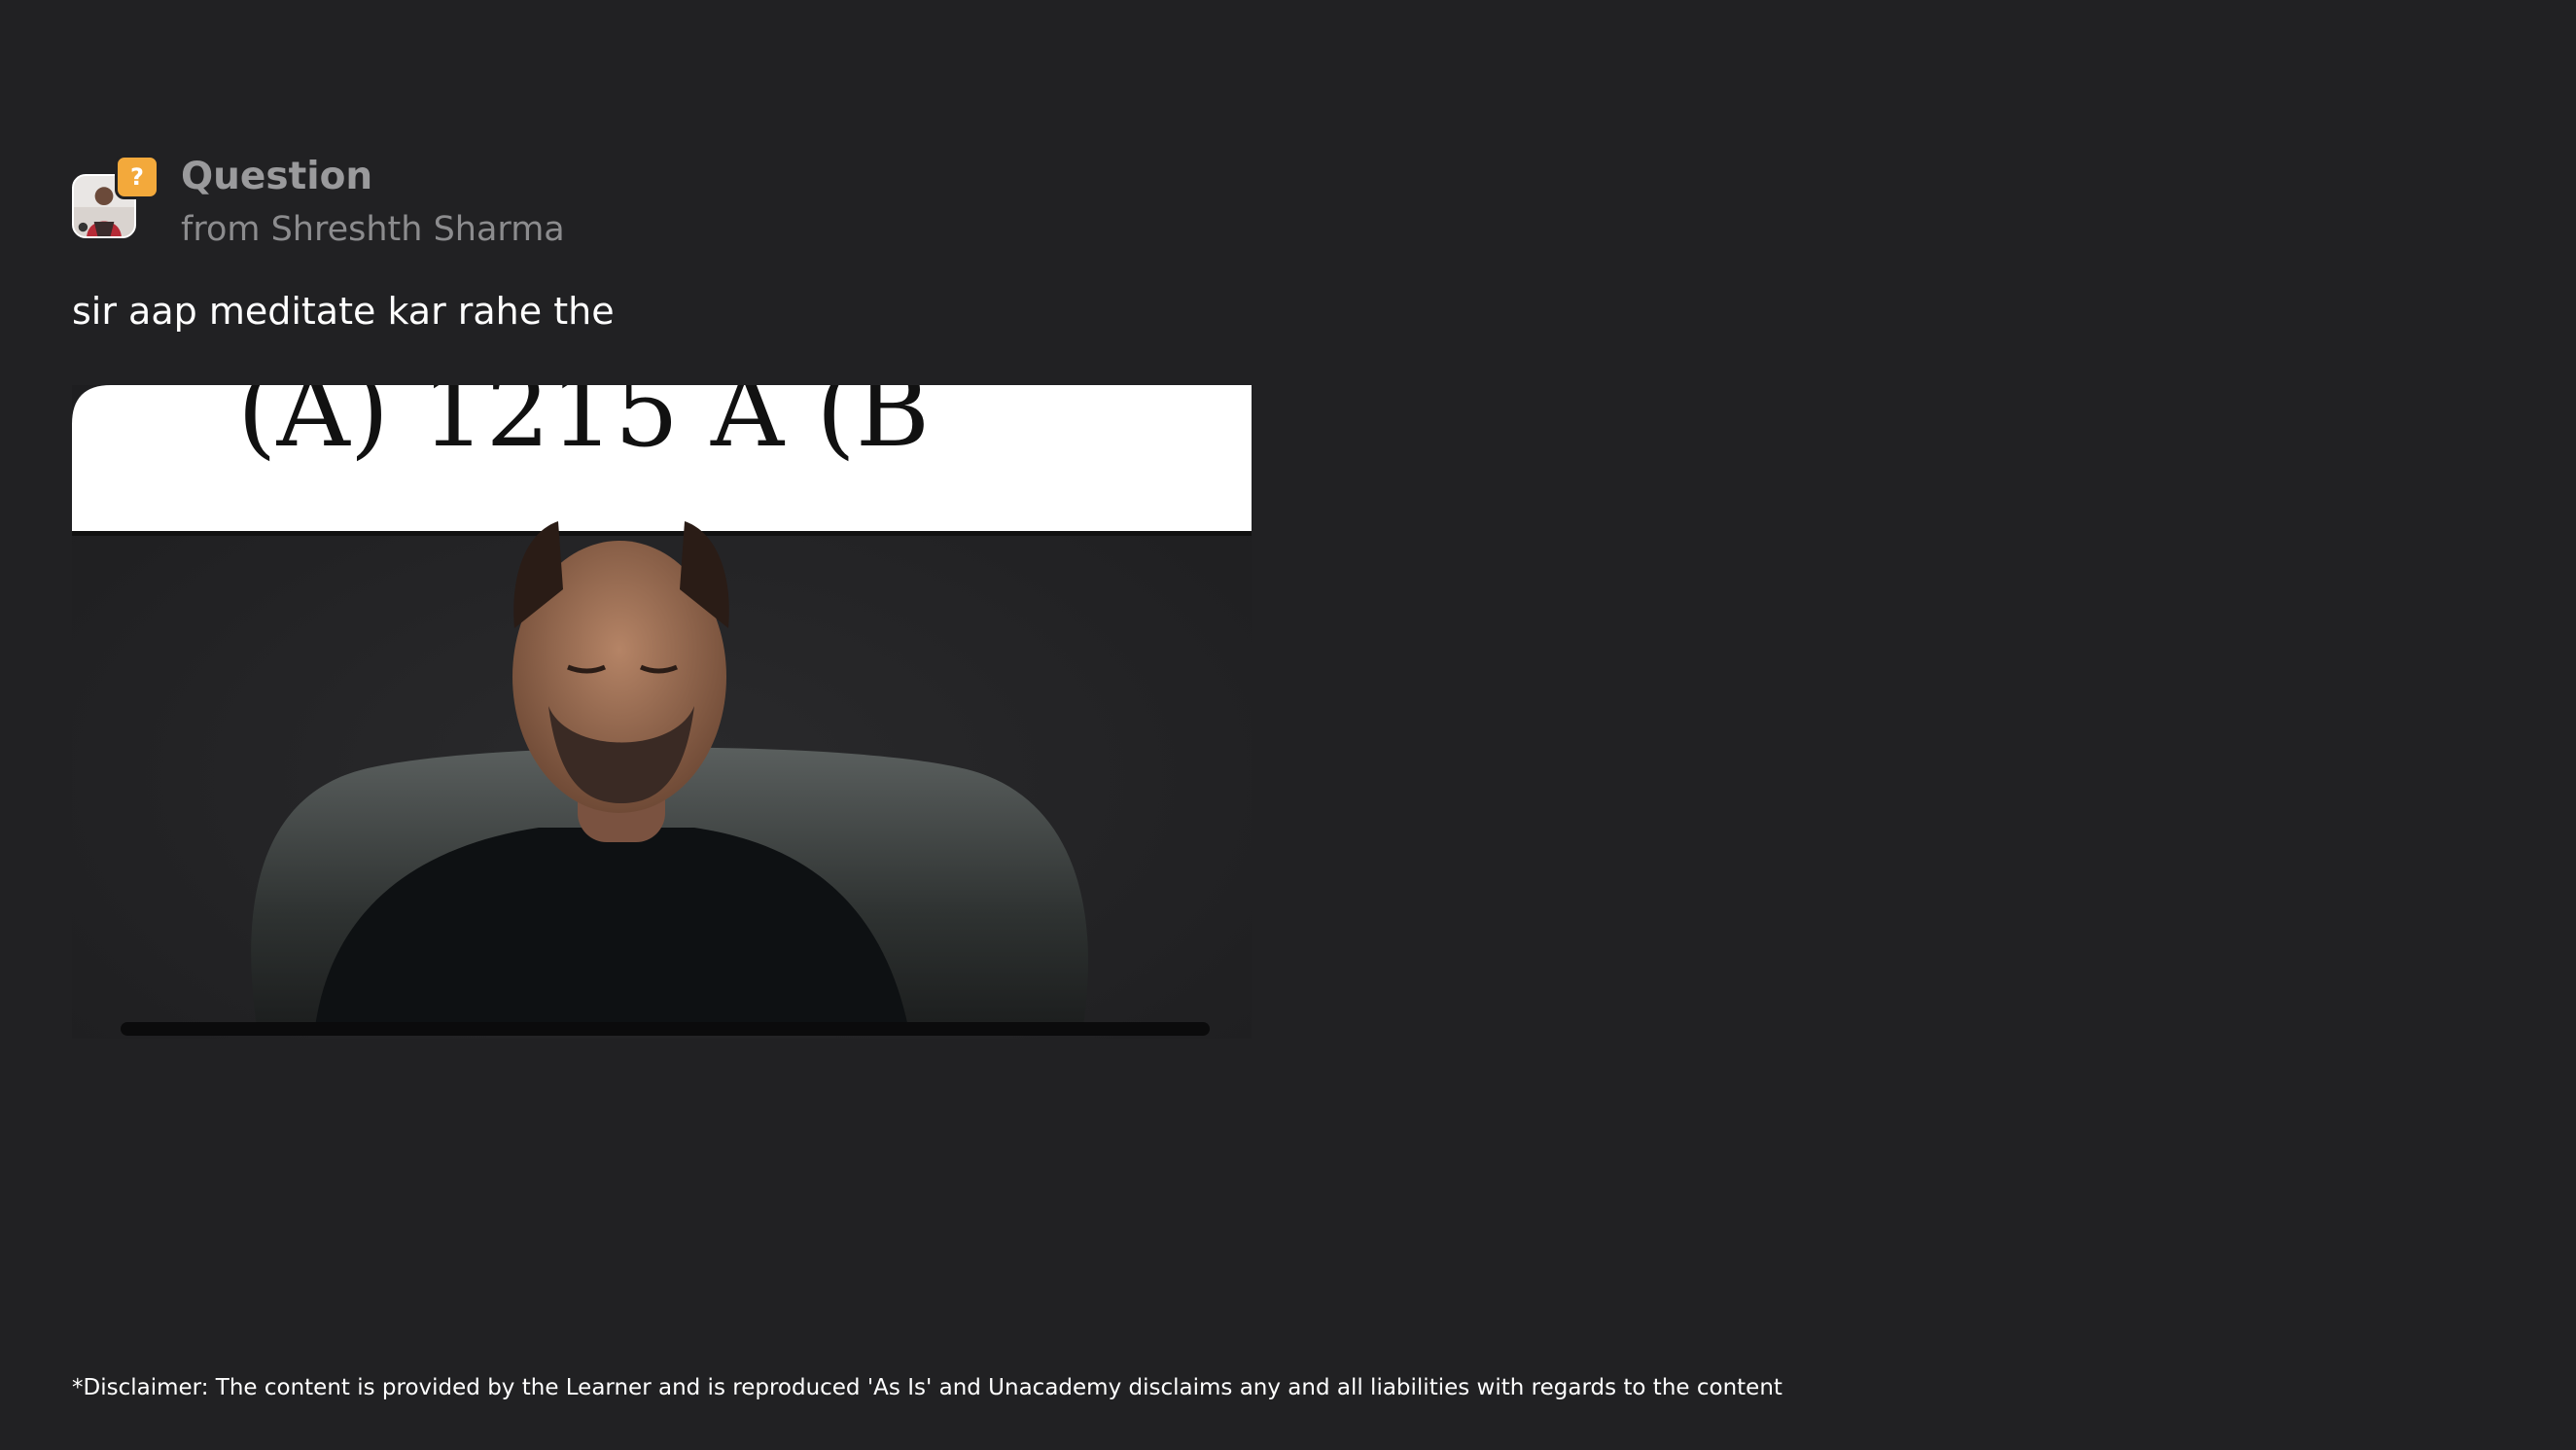 This screenshot has width=2576, height=1450. I want to click on card-title: Question, so click(277, 176).